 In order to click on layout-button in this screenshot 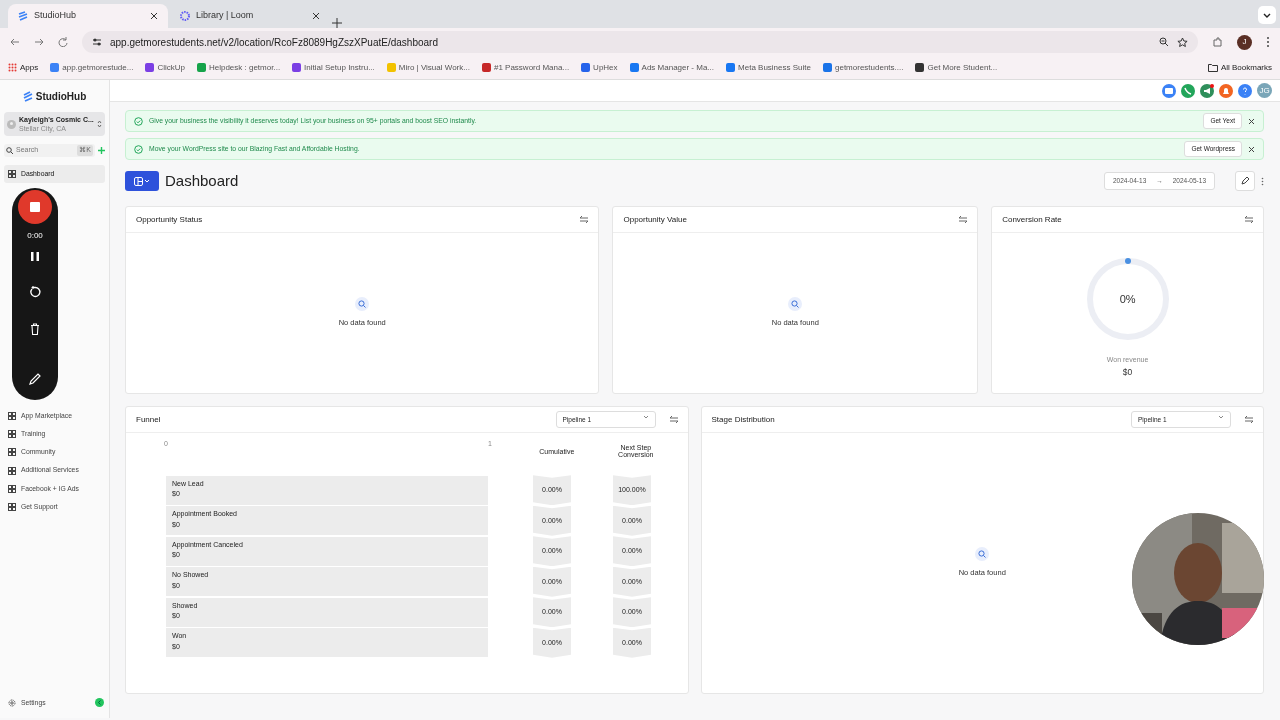, I will do `click(142, 181)`.